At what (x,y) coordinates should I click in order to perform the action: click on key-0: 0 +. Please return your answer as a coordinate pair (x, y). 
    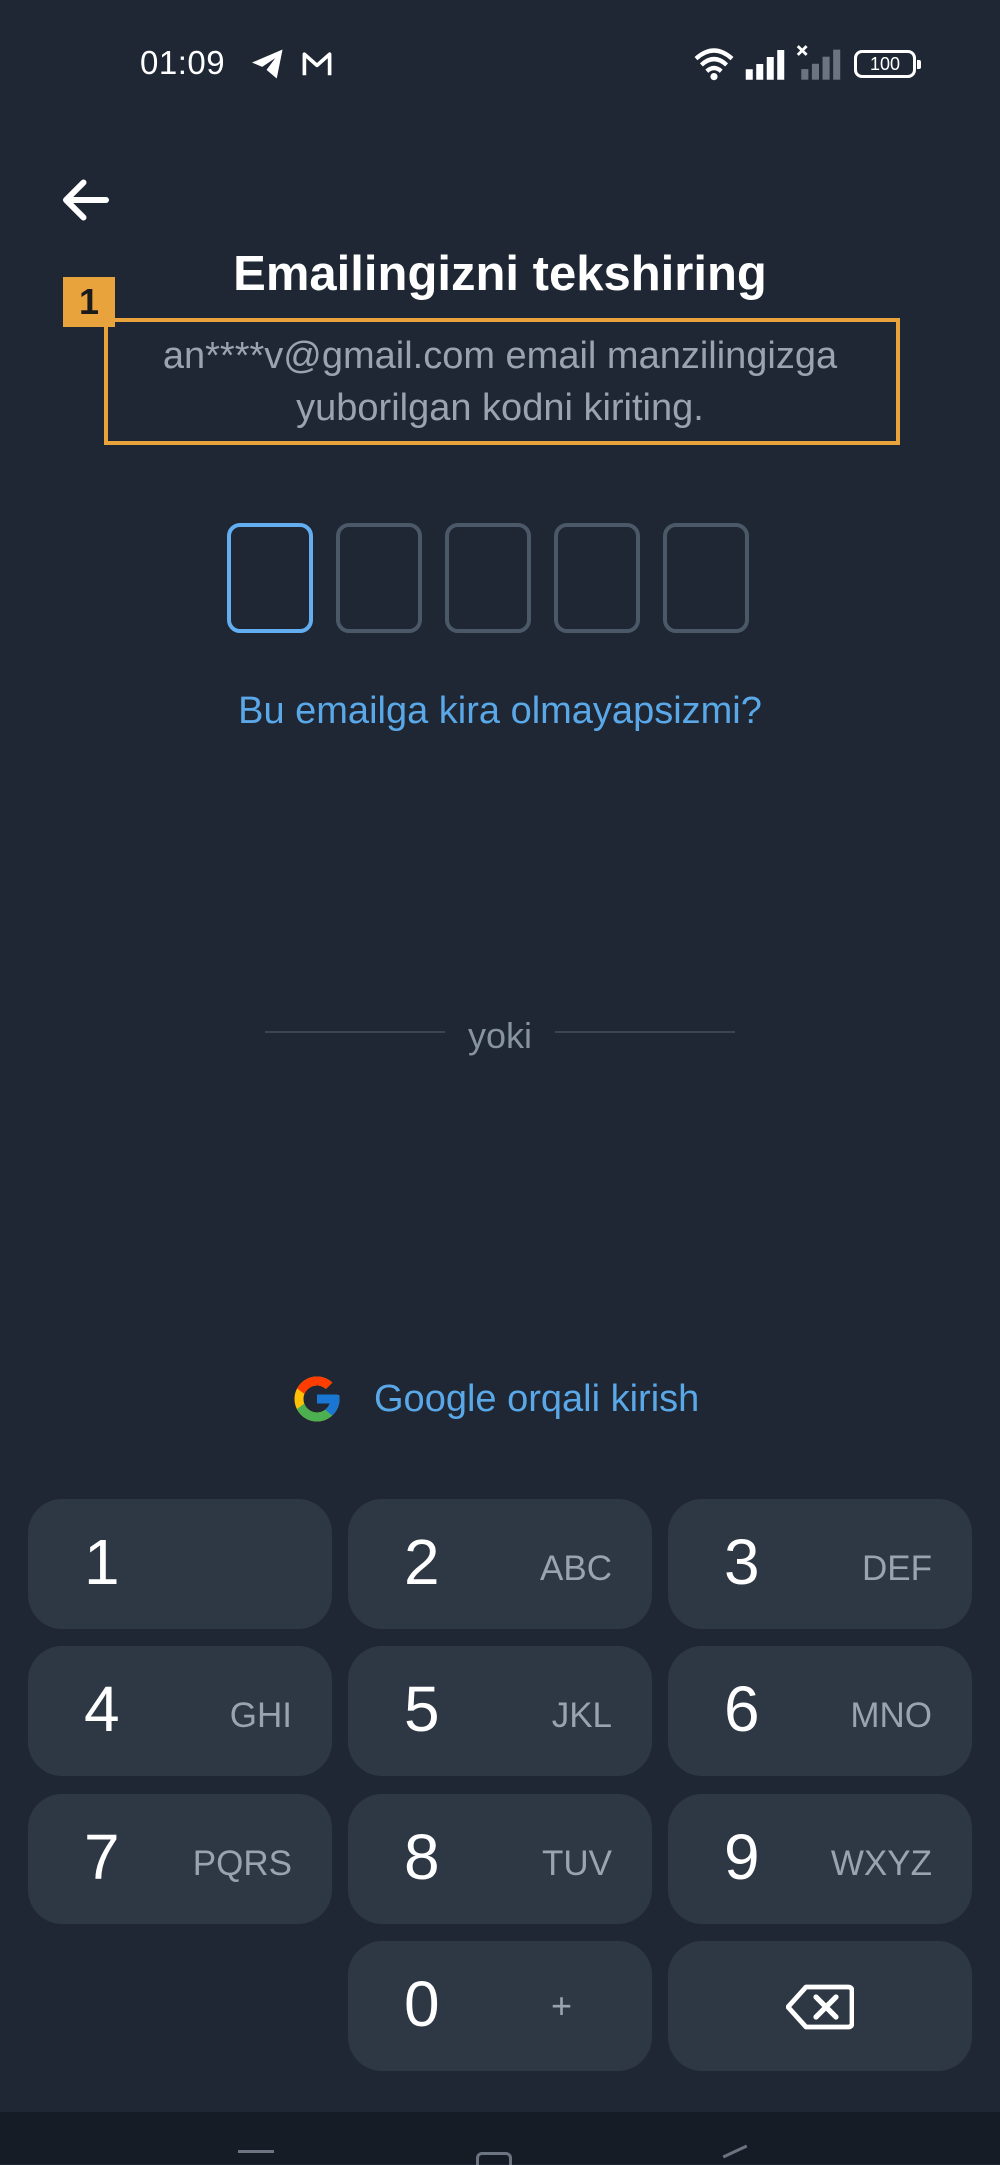
    Looking at the image, I should click on (500, 2006).